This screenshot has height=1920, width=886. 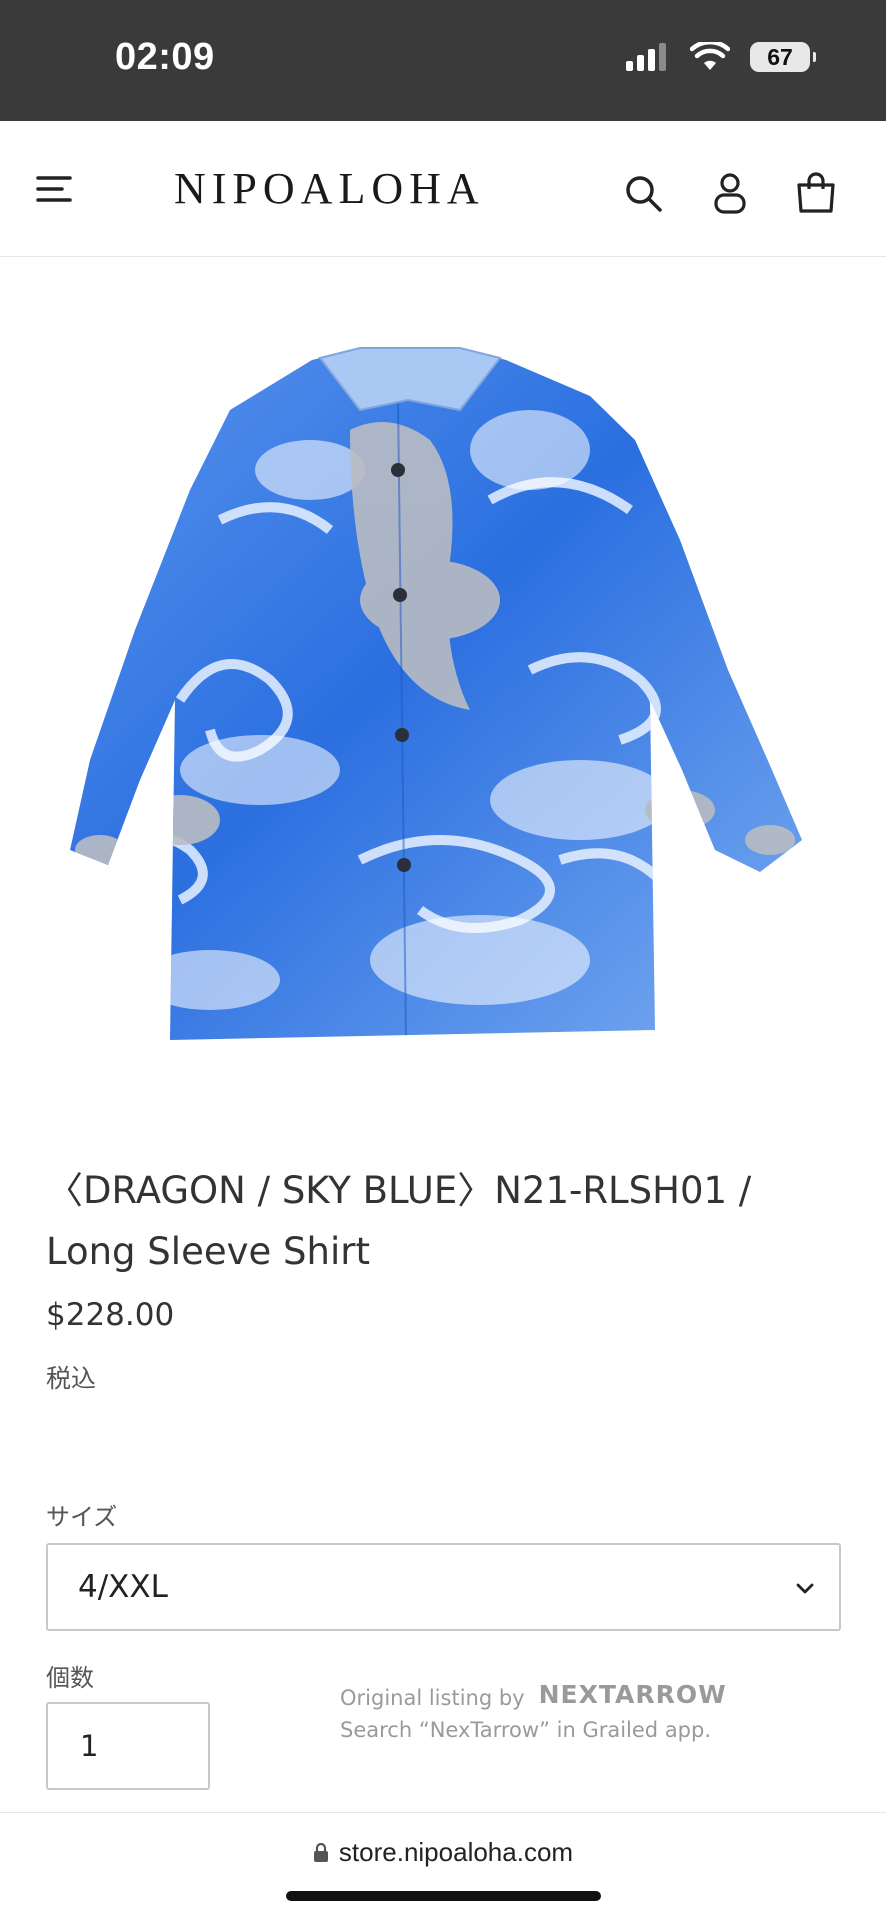 What do you see at coordinates (443, 1587) in the screenshot?
I see `size-select: 4/XXL` at bounding box center [443, 1587].